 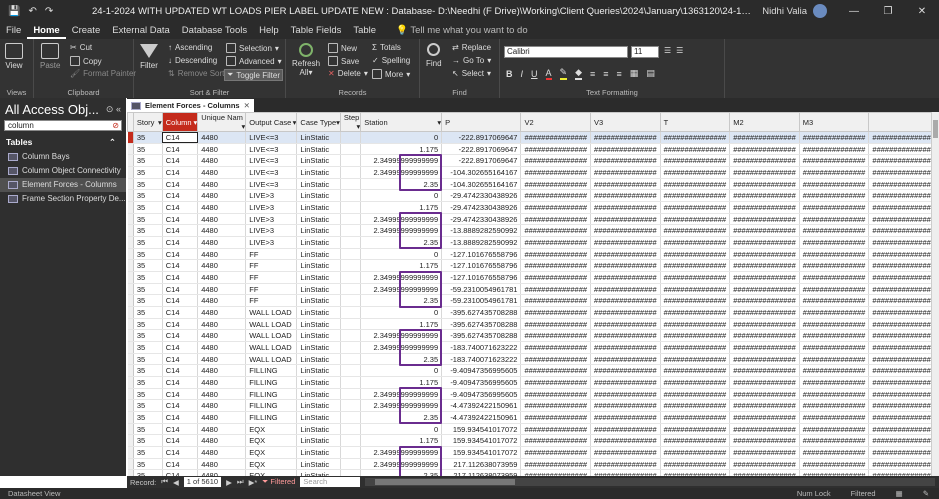 What do you see at coordinates (481, 359) in the screenshot?
I see `cell: -183.740071623222` at bounding box center [481, 359].